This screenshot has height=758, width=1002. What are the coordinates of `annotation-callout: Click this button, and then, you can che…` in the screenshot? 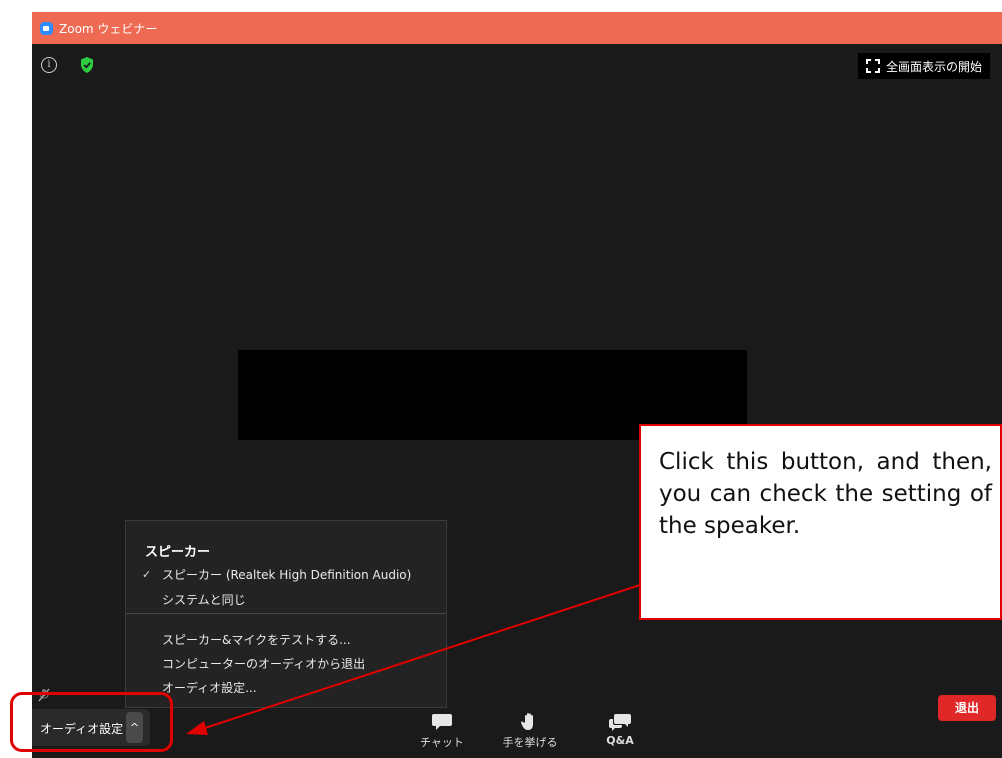 It's located at (820, 522).